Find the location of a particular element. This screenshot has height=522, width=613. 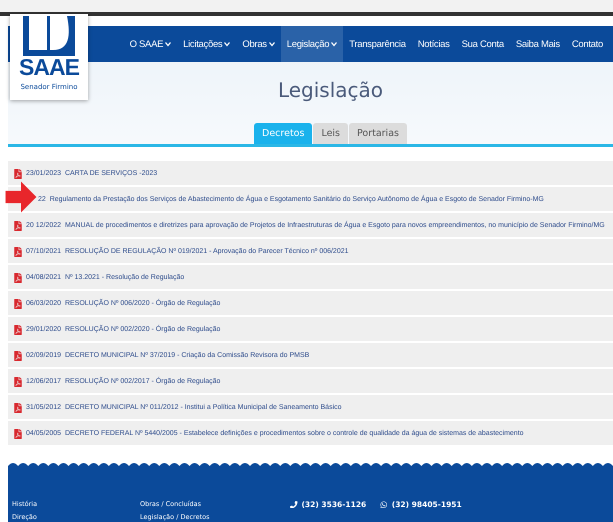

nav-link: Saiba Mais is located at coordinates (538, 44).